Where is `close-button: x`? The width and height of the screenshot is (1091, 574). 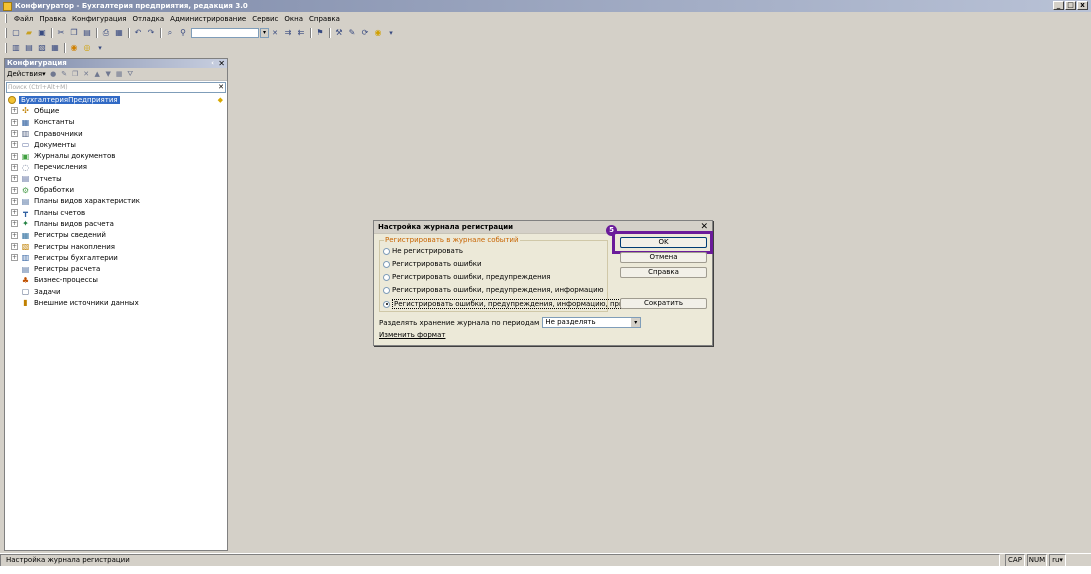 close-button: x is located at coordinates (1082, 5).